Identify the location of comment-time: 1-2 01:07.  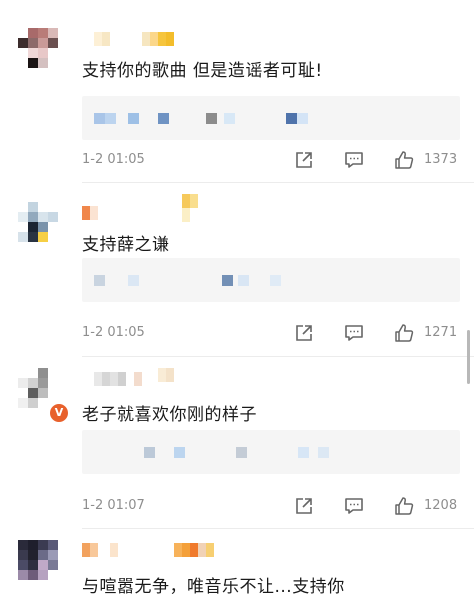
(113, 505).